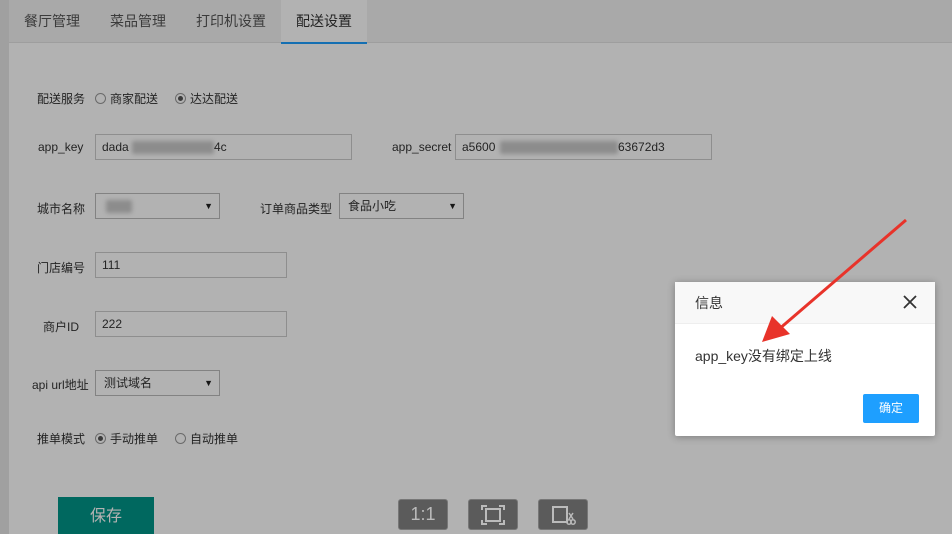 Image resolution: width=952 pixels, height=534 pixels. What do you see at coordinates (834, 280) in the screenshot?
I see `annotation-arrow-icon` at bounding box center [834, 280].